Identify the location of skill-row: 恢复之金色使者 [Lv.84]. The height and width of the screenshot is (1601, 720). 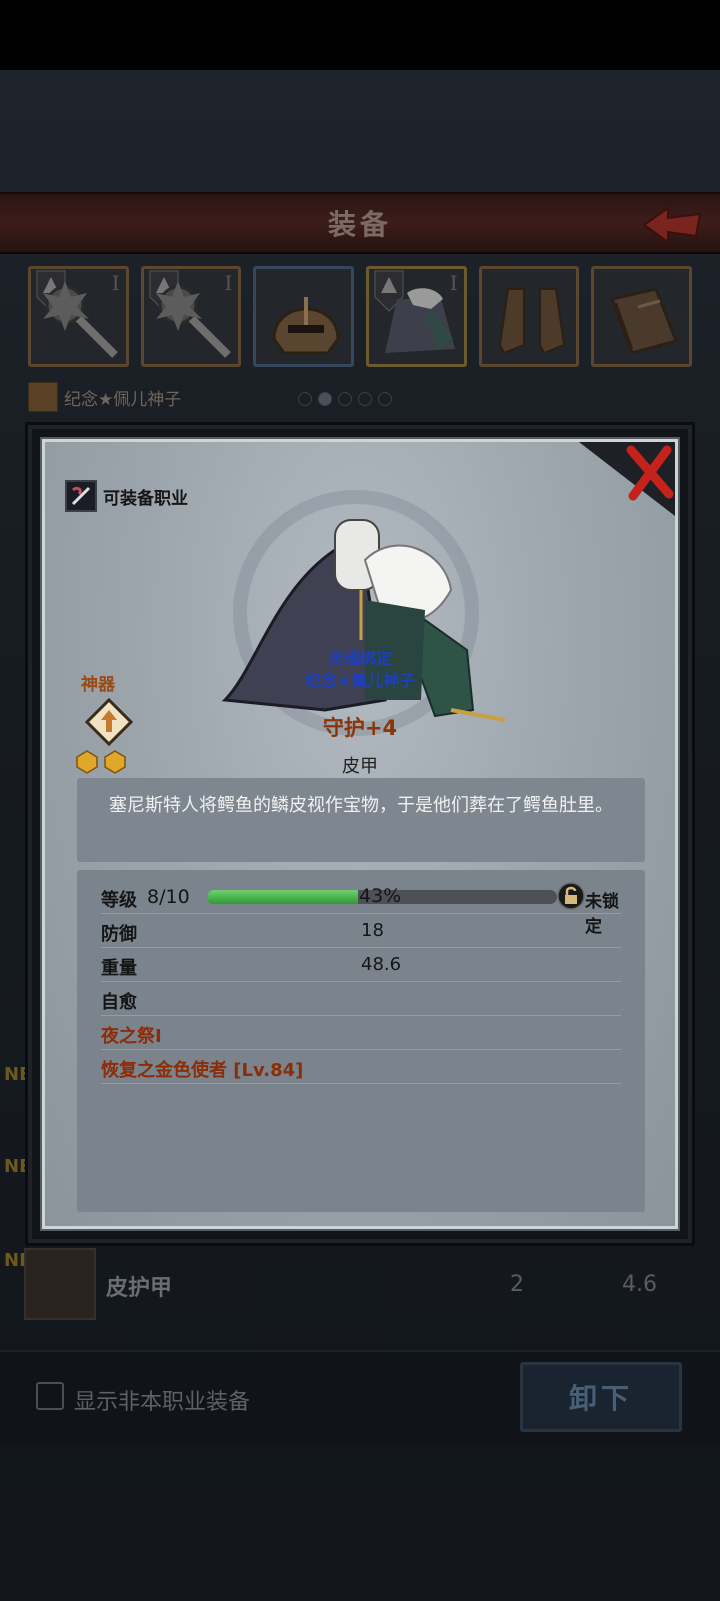
(361, 1067).